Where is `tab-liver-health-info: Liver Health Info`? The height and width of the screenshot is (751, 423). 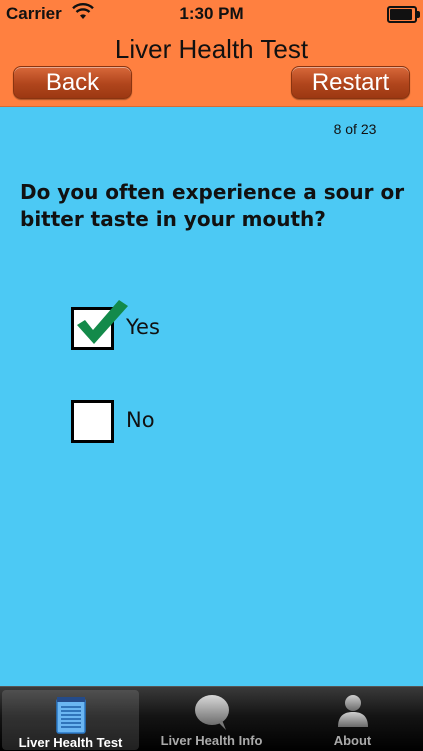
tab-liver-health-info: Liver Health Info is located at coordinates (211, 719).